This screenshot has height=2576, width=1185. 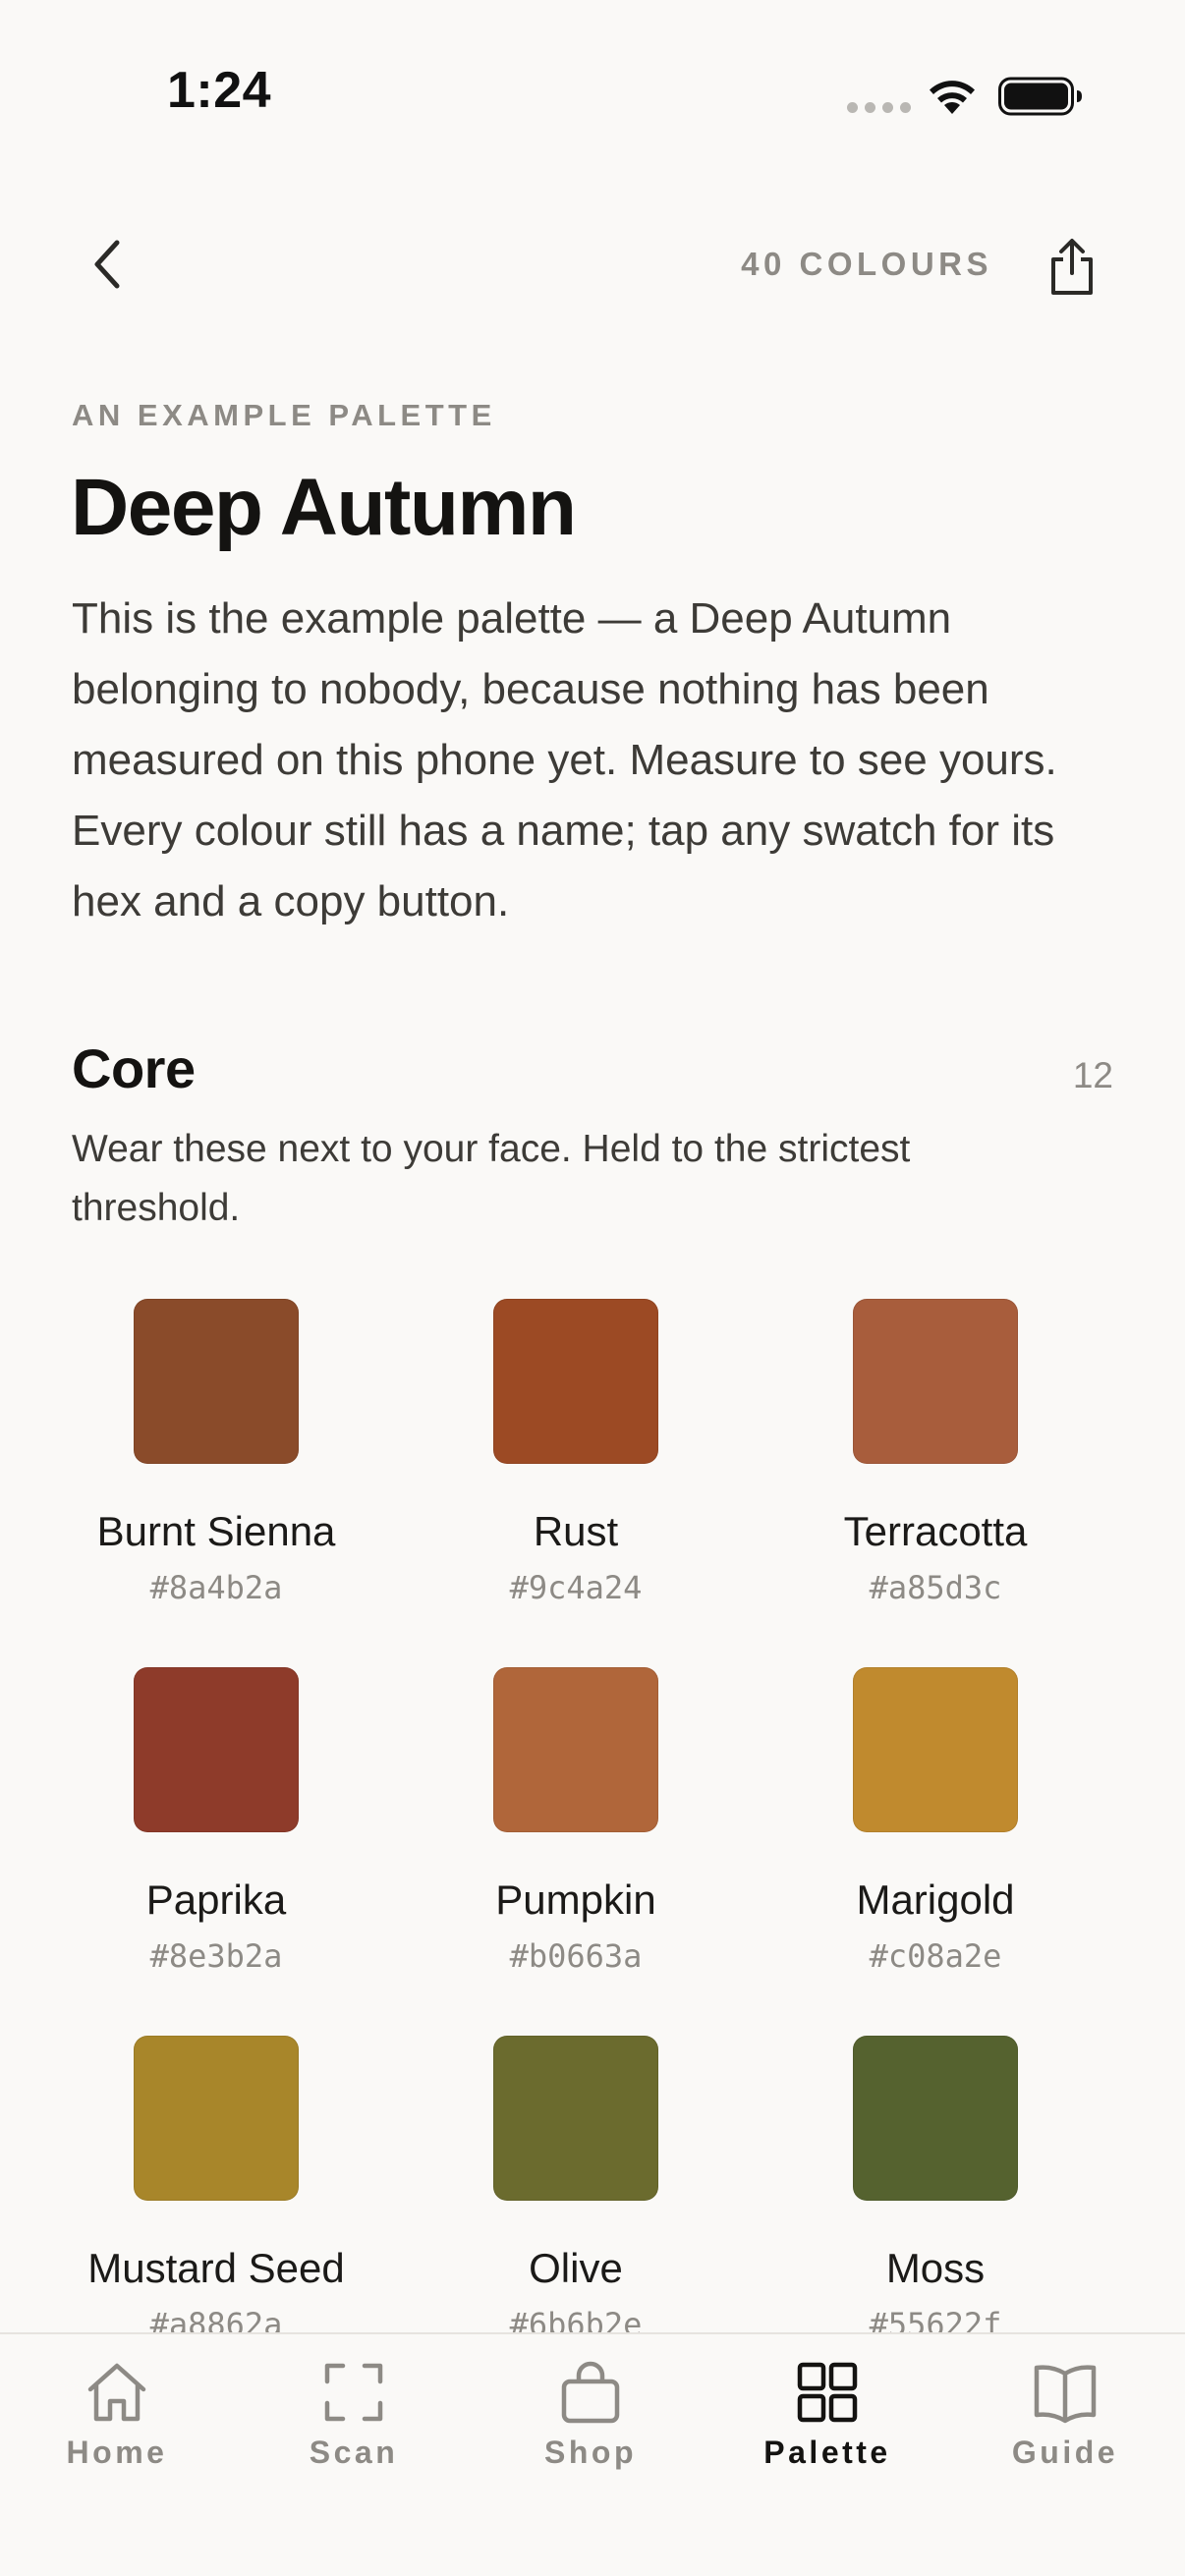 I want to click on swatch-name: Olive, so click(x=576, y=2268).